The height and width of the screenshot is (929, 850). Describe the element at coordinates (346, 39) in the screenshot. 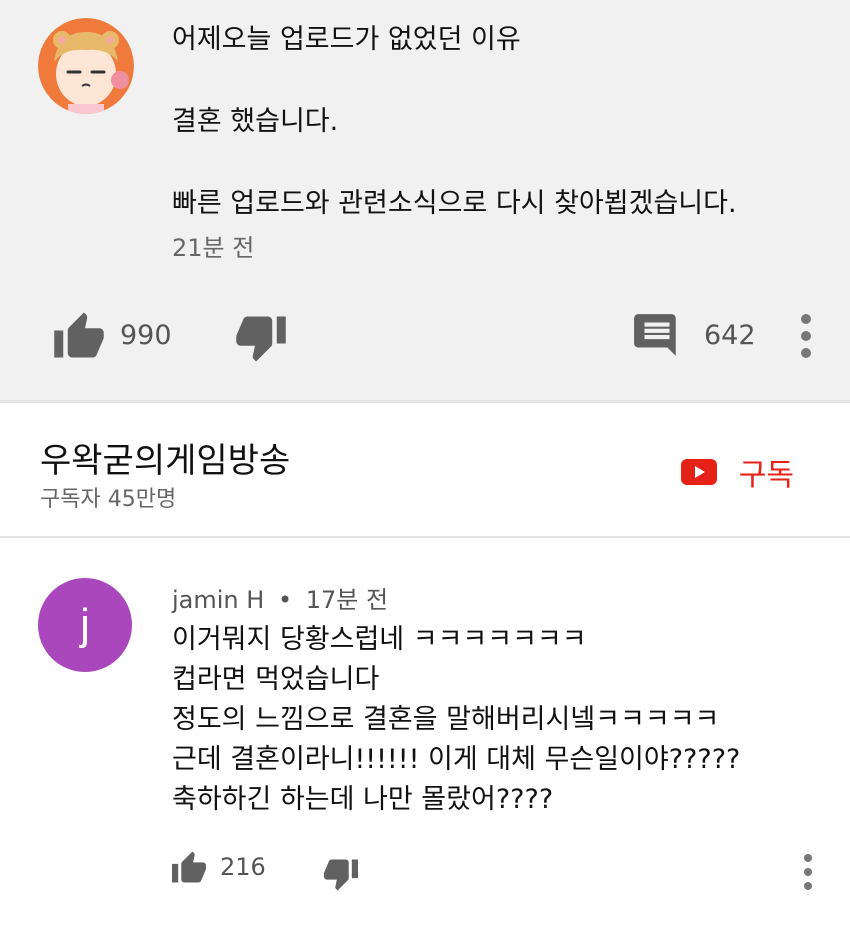

I see `post-line: 어제오늘 업로드가 없었던 이유` at that location.